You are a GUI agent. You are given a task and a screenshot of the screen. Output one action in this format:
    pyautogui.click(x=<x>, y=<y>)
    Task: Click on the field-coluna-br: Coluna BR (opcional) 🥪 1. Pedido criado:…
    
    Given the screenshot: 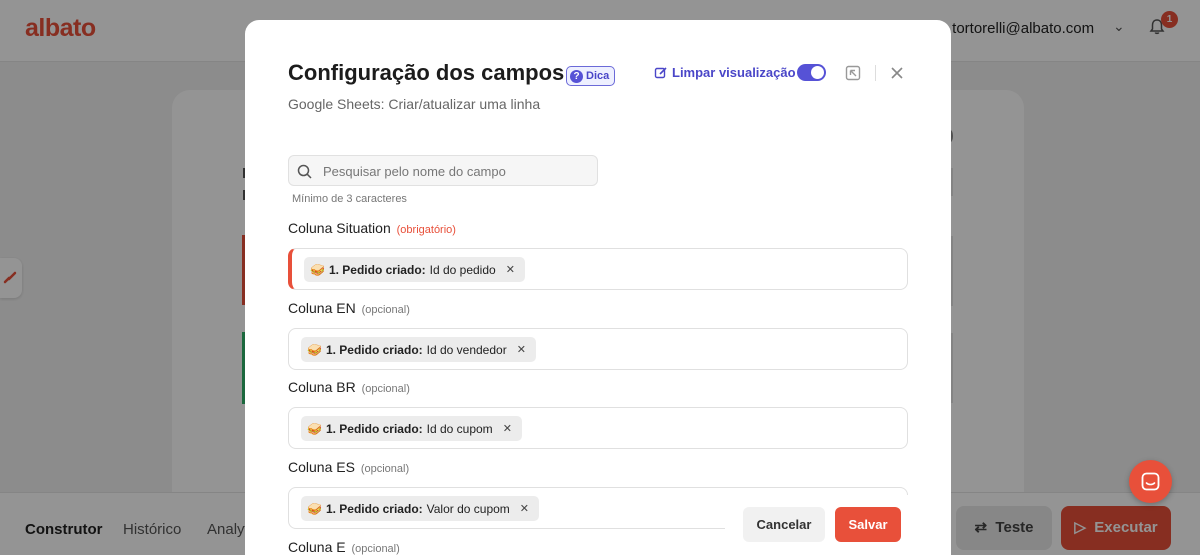 What is the action you would take?
    pyautogui.click(x=598, y=414)
    